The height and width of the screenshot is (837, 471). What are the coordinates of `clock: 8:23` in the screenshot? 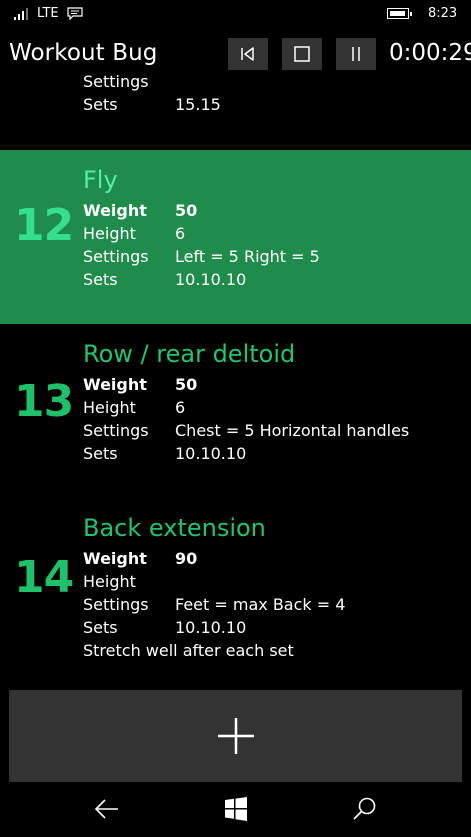 It's located at (443, 13).